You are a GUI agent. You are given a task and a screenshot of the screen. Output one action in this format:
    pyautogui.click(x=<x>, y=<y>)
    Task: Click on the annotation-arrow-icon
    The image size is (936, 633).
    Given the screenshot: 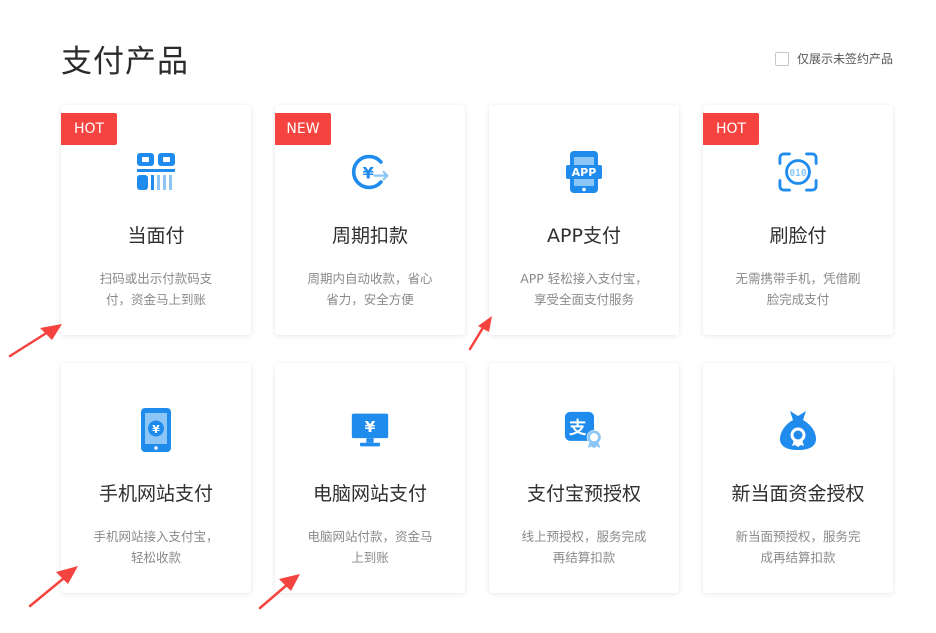 What is the action you would take?
    pyautogui.click(x=35, y=341)
    